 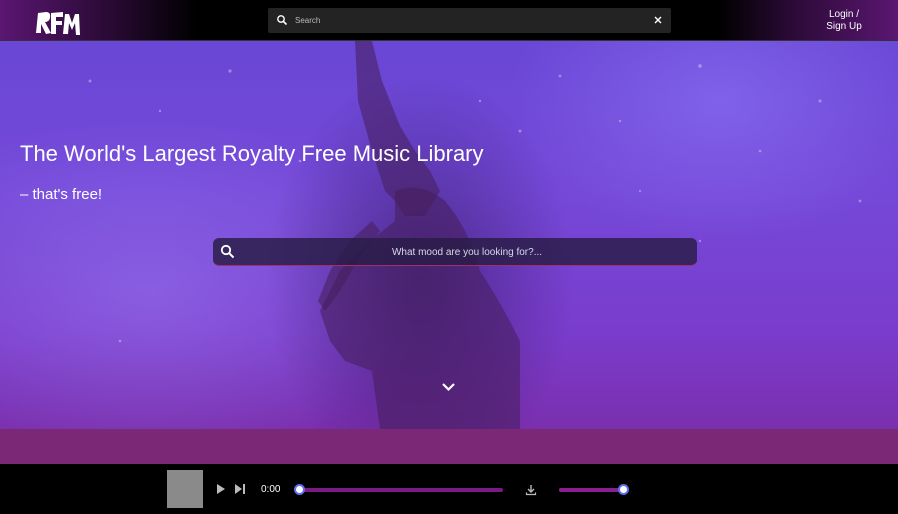 I want to click on login-label: Login /, so click(x=844, y=14).